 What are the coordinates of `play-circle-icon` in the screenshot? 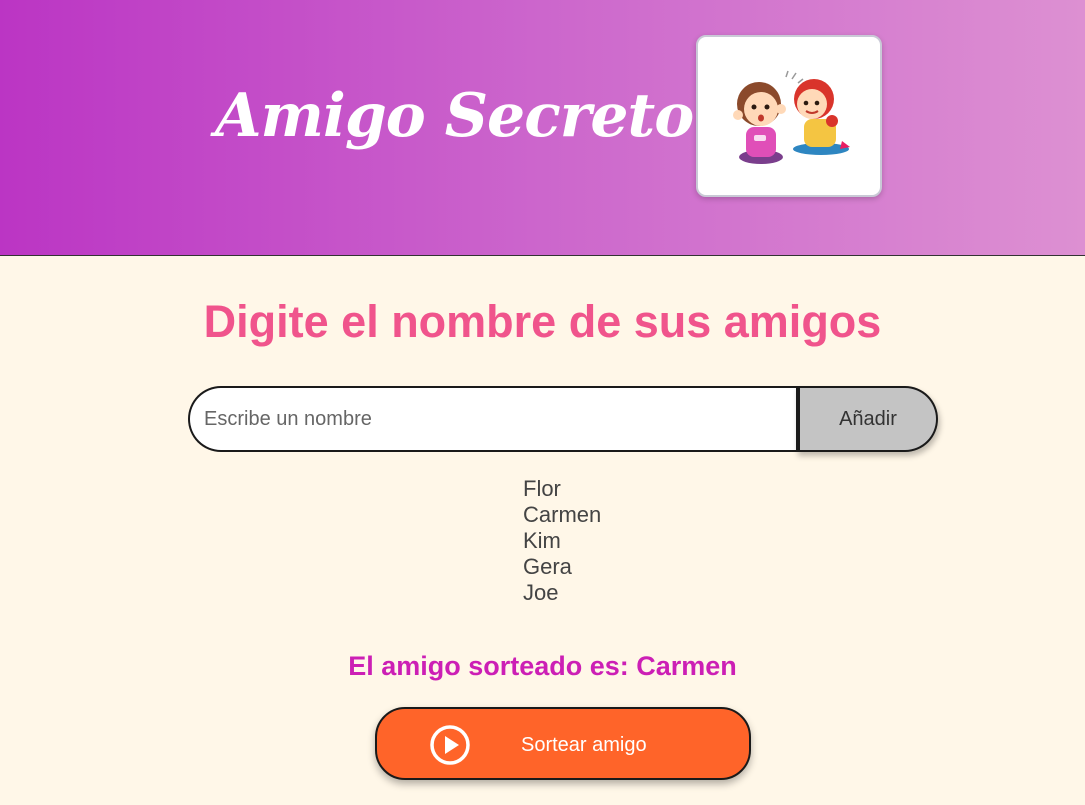 It's located at (450, 745).